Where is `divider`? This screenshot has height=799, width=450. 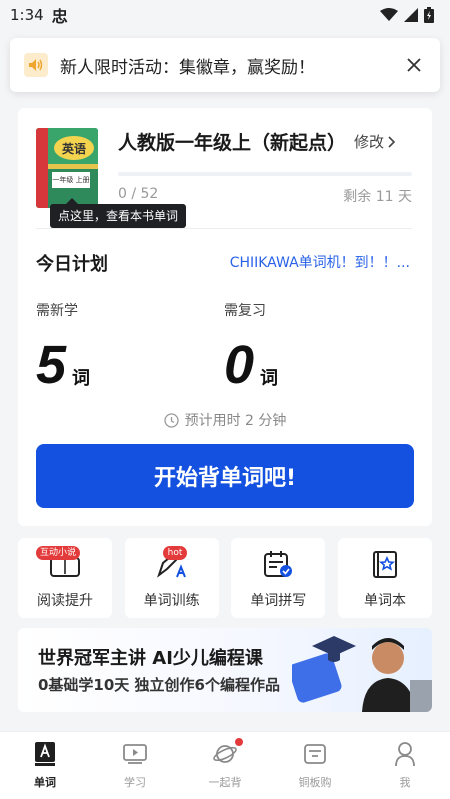 divider is located at coordinates (224, 228).